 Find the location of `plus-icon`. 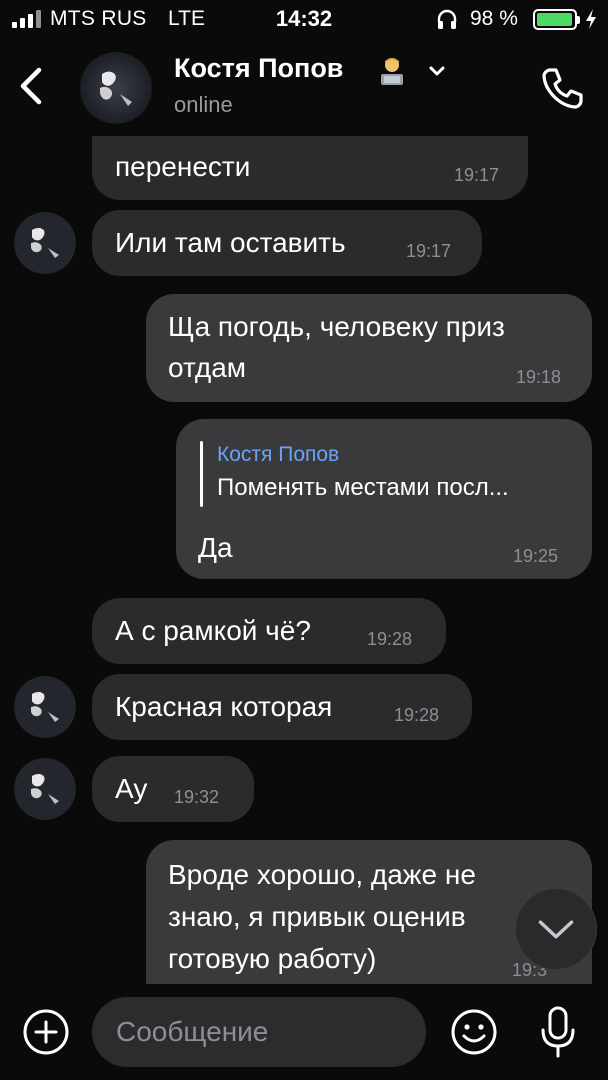

plus-icon is located at coordinates (46, 1032).